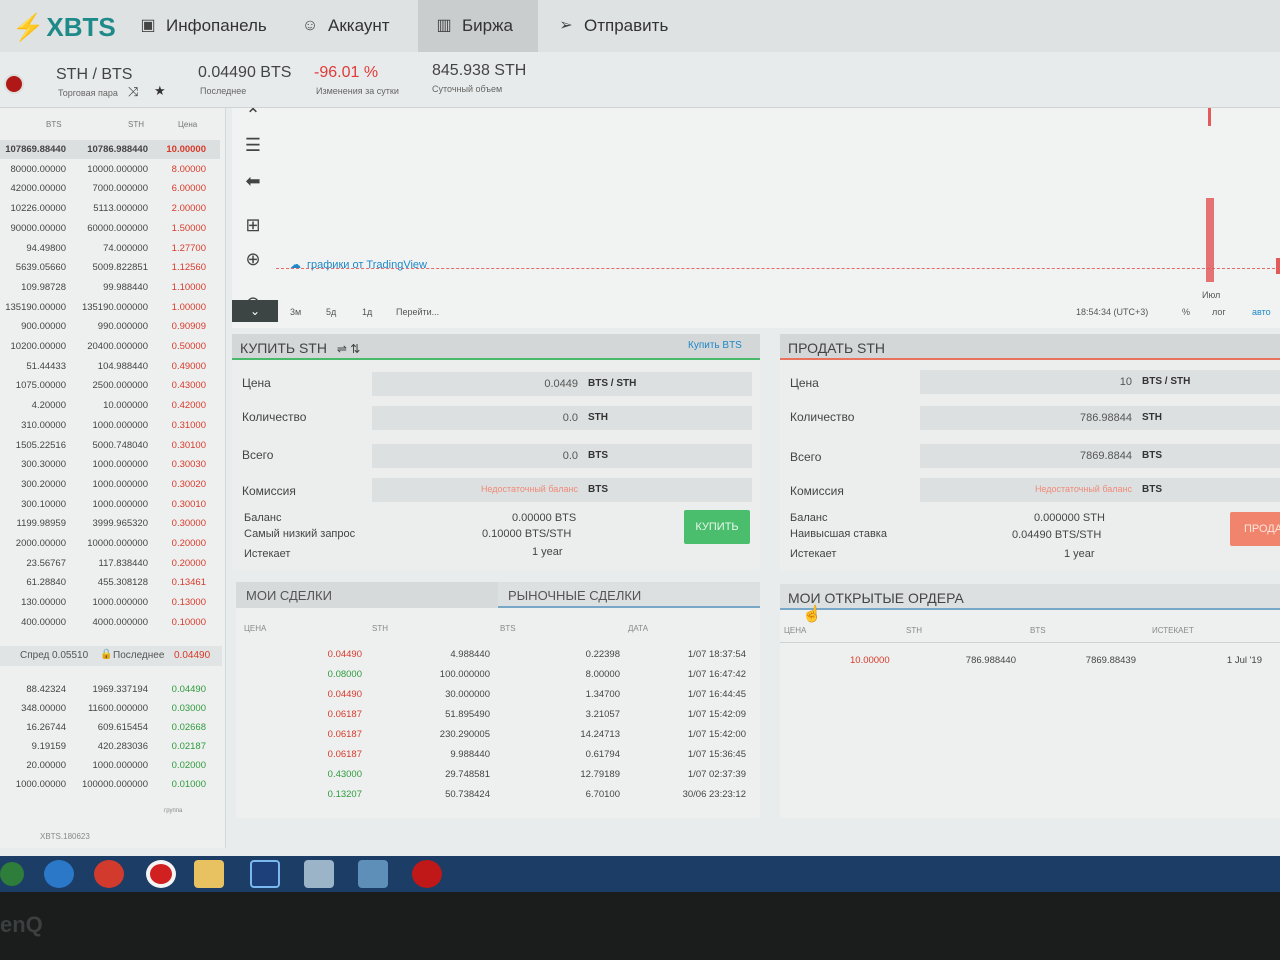 This screenshot has height=960, width=1280. Describe the element at coordinates (498, 774) in the screenshot. I see `trade-row: 0.43000 29.748581 12.79189 1/07 02:37:39` at that location.